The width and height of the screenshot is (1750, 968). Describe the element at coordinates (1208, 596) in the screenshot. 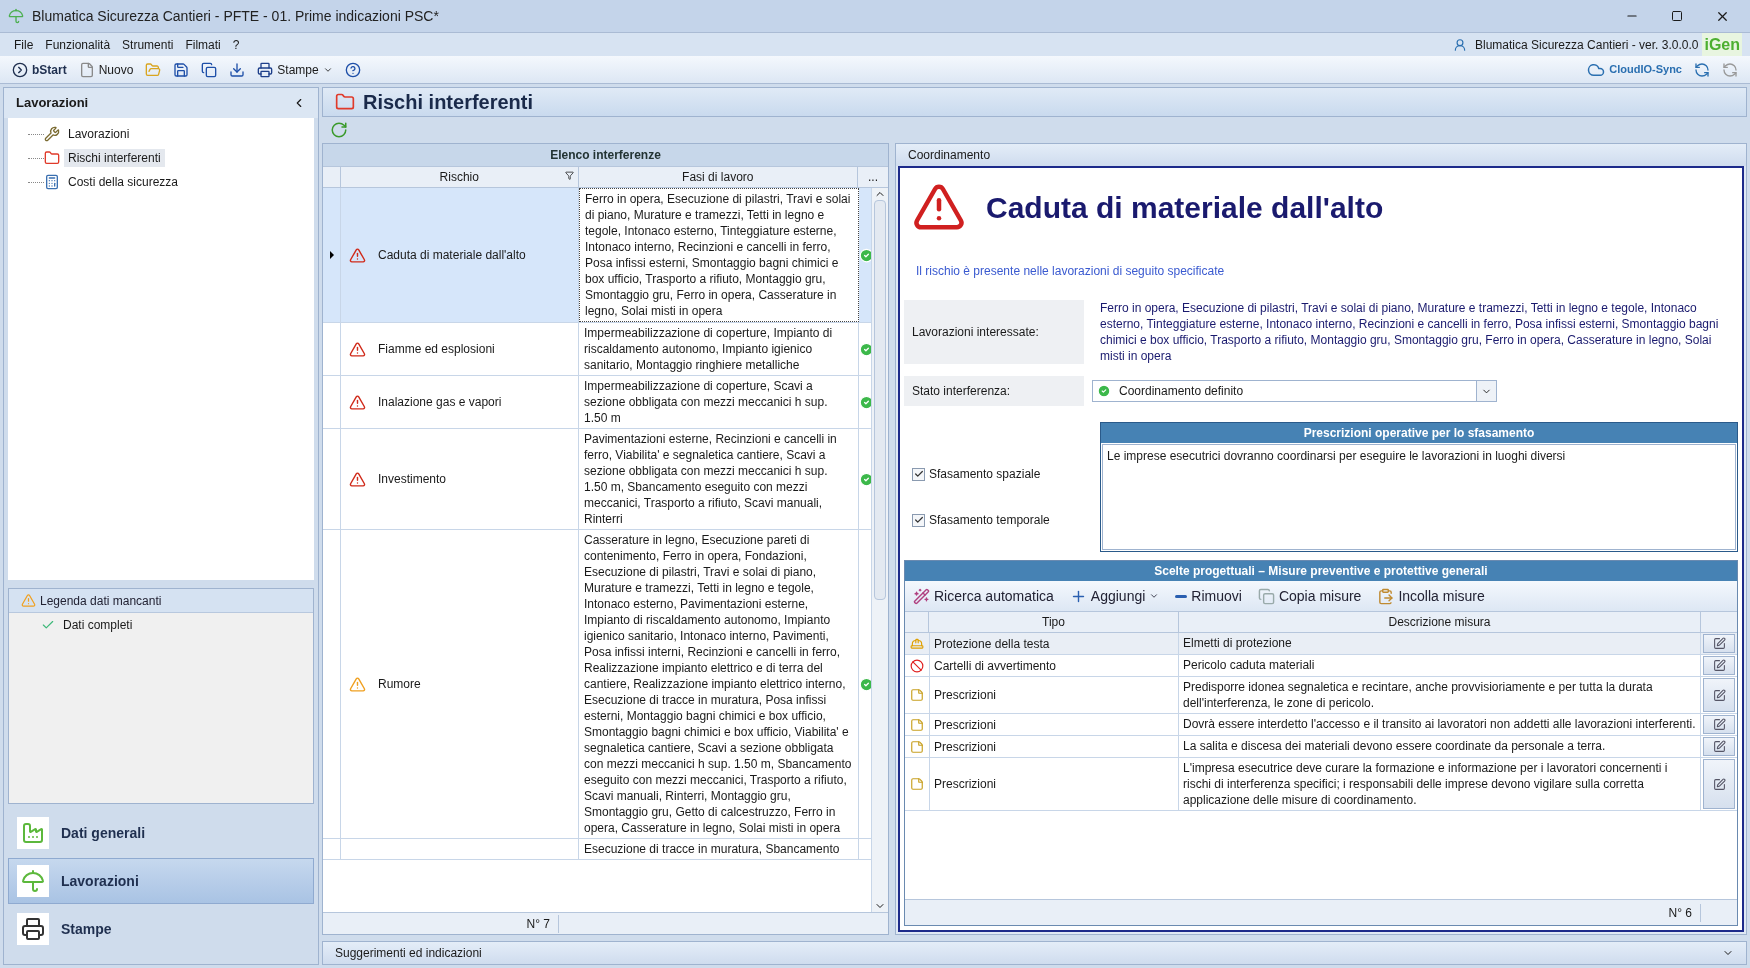

I see `toolbar-button: Rimuovi` at that location.